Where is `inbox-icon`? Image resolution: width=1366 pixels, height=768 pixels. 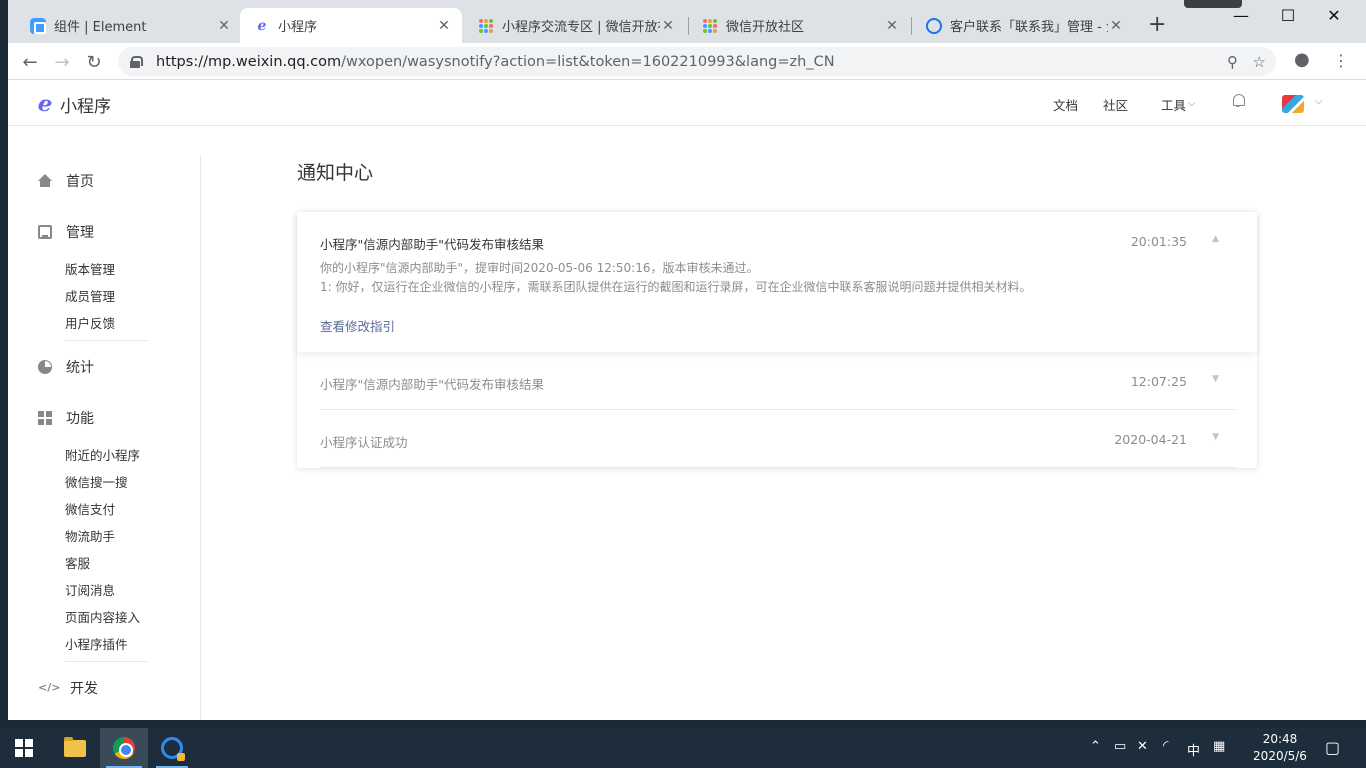
inbox-icon is located at coordinates (45, 232).